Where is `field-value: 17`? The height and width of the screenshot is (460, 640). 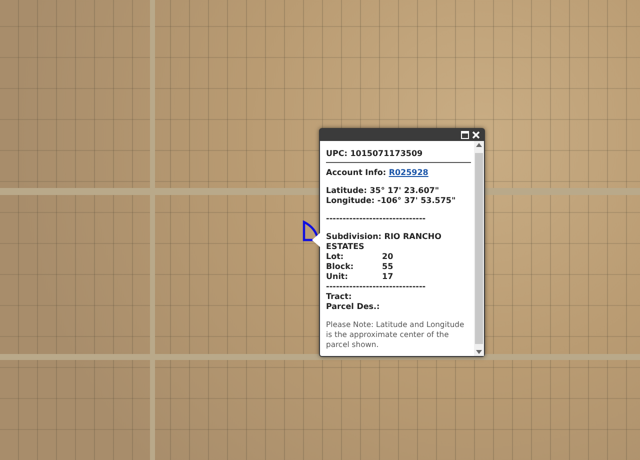 field-value: 17 is located at coordinates (388, 277).